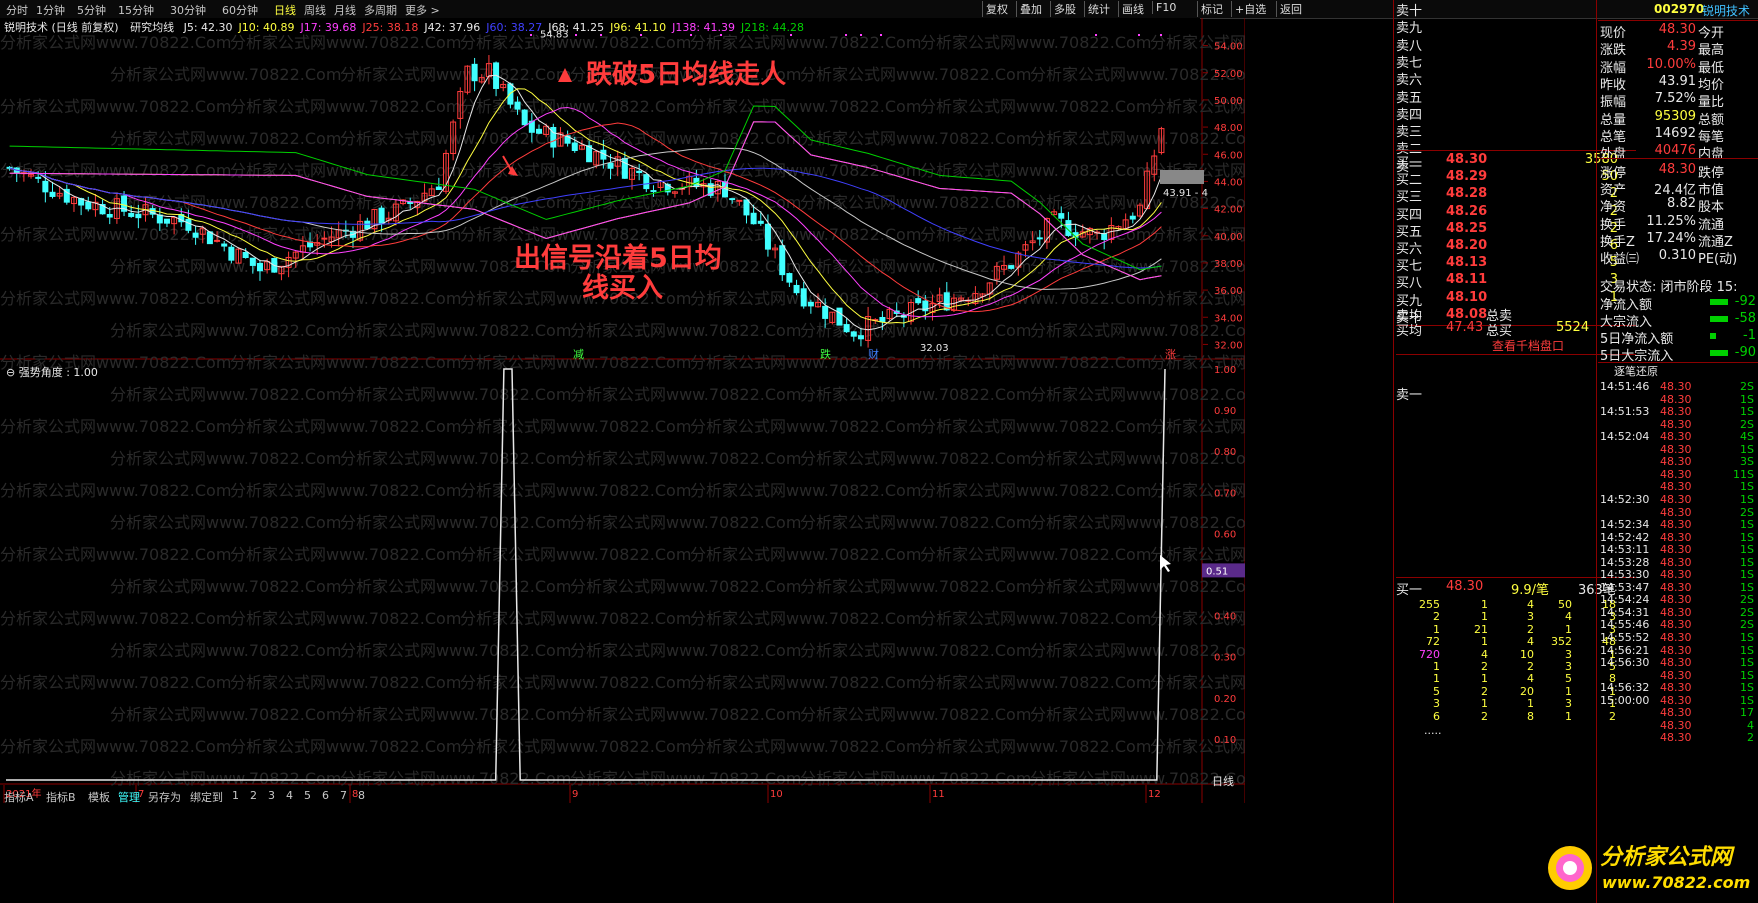  Describe the element at coordinates (345, 10) in the screenshot. I see `period-tab: 月线` at that location.